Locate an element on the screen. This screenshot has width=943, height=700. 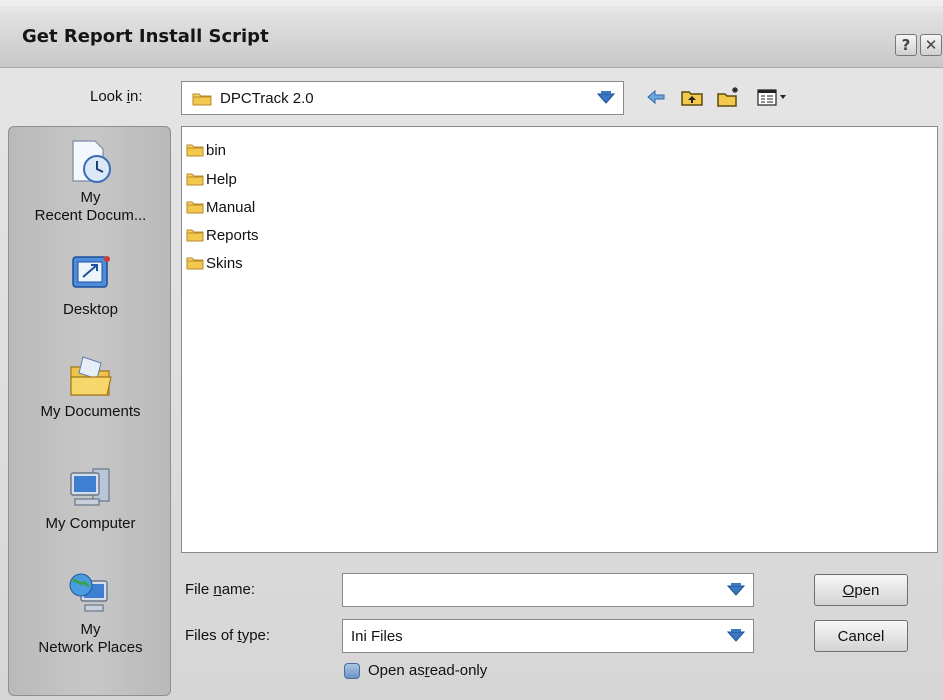
list-item: bin is located at coordinates (206, 150).